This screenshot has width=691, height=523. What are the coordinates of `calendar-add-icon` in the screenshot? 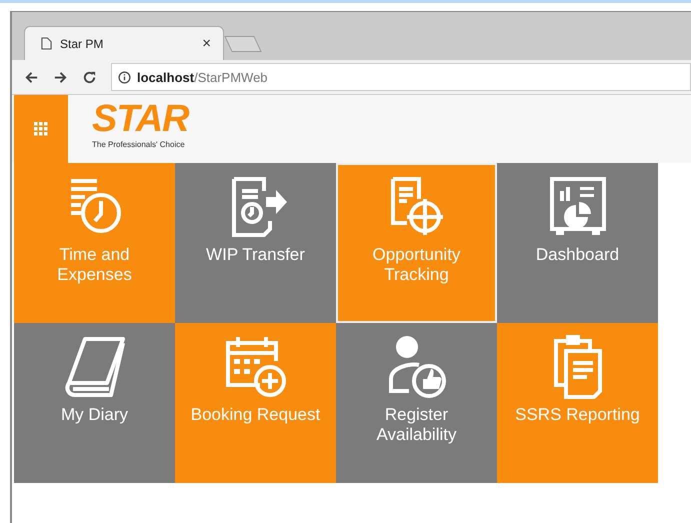 It's located at (256, 367).